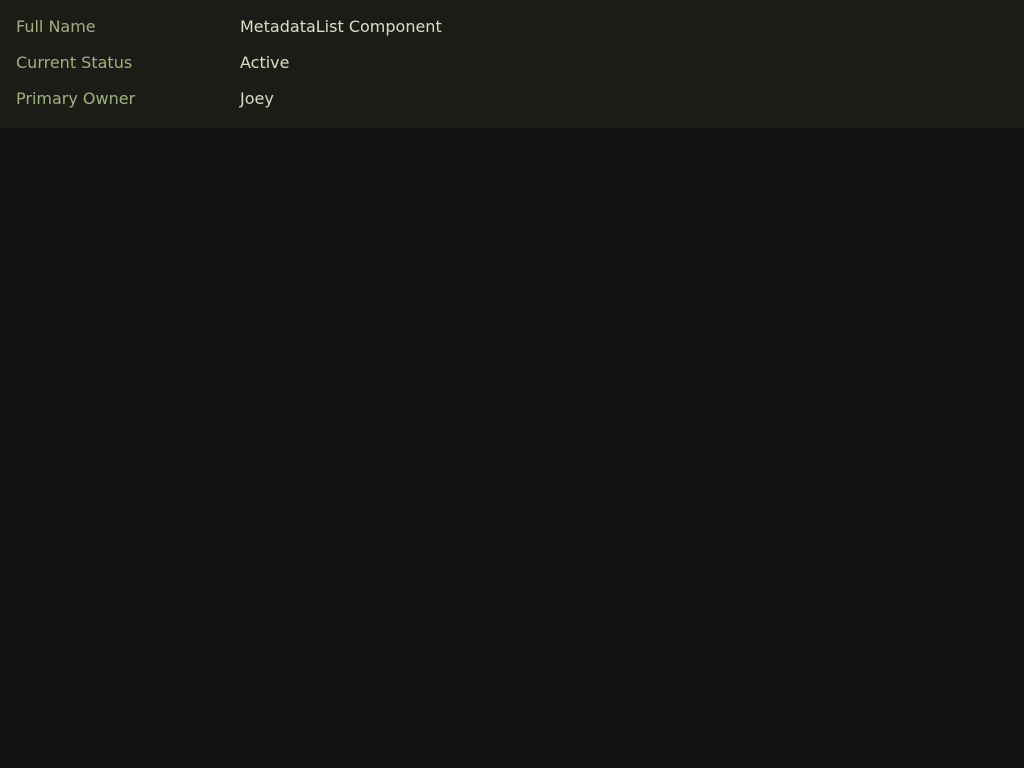  What do you see at coordinates (74, 62) in the screenshot?
I see `metadata-key: Current Status` at bounding box center [74, 62].